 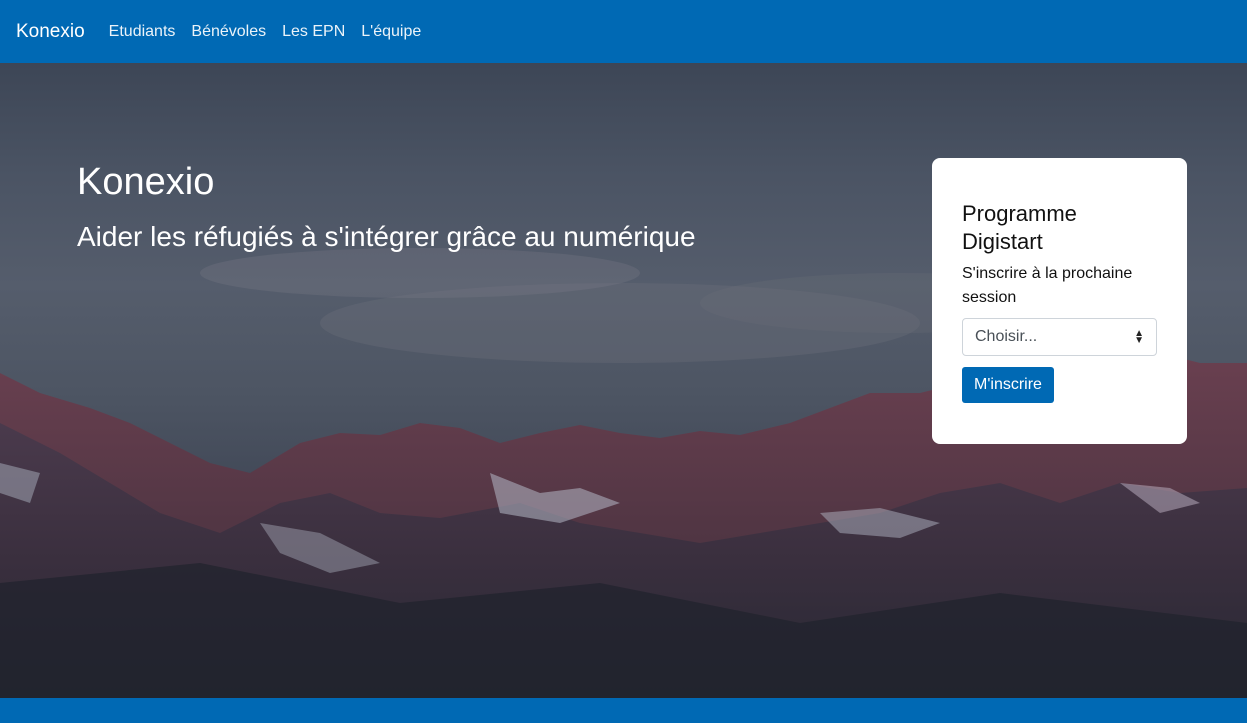 What do you see at coordinates (623, 710) in the screenshot?
I see `footer` at bounding box center [623, 710].